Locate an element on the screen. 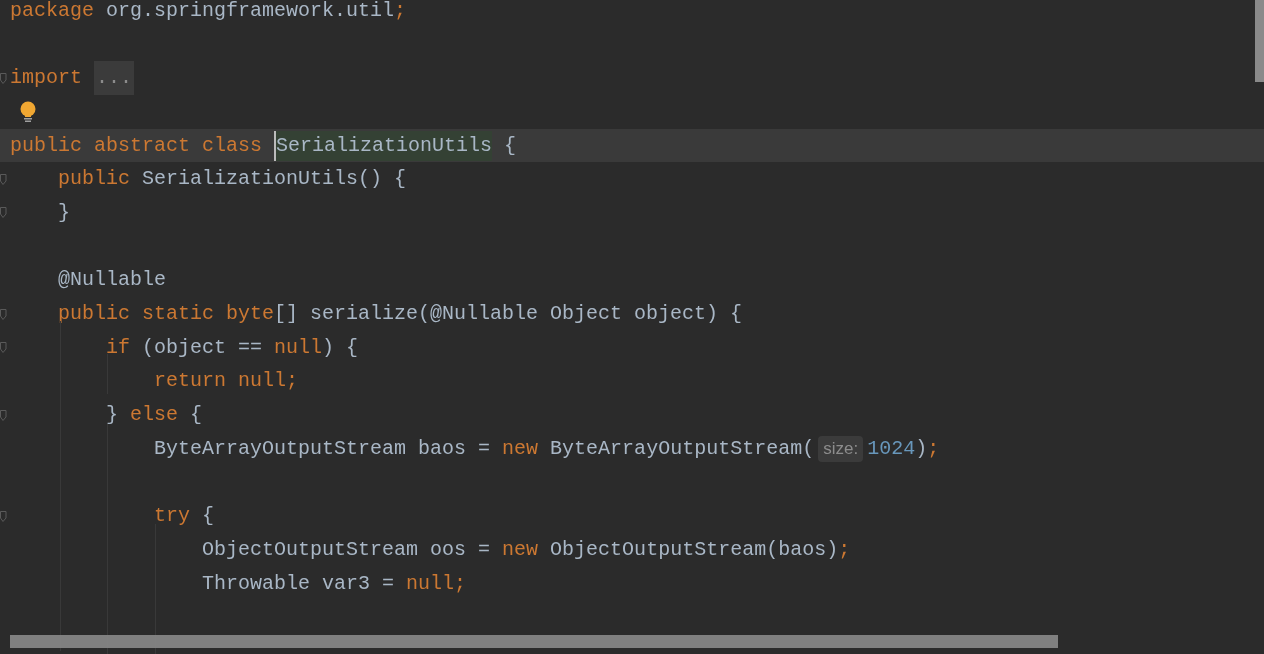 Image resolution: width=1264 pixels, height=654 pixels. code-text: public abstract class is located at coordinates (137, 145).